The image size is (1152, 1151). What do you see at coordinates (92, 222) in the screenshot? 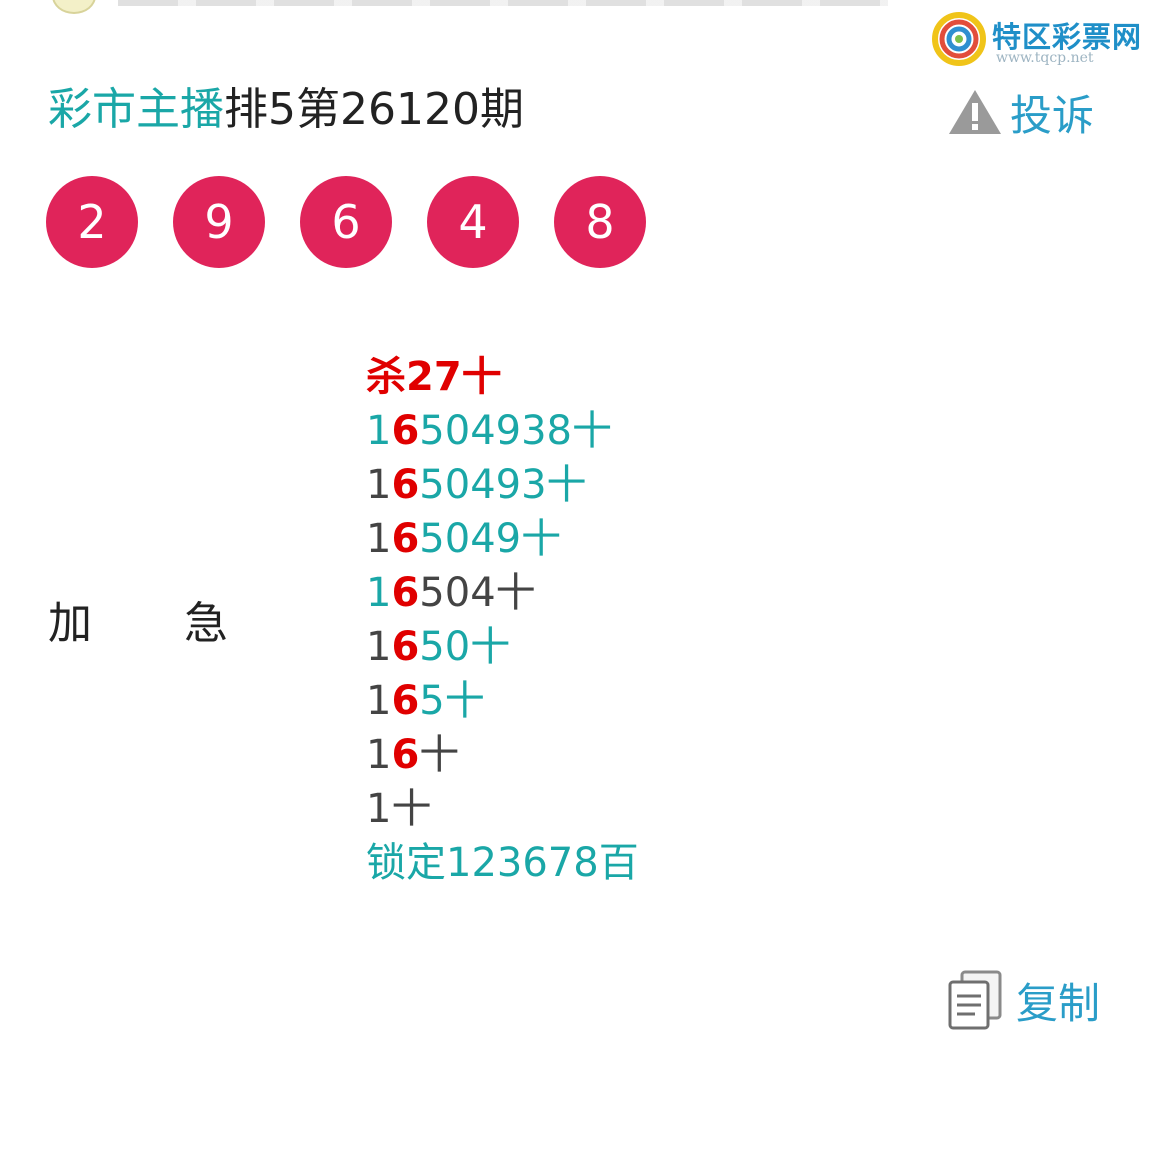
I see `number-ball: 2` at bounding box center [92, 222].